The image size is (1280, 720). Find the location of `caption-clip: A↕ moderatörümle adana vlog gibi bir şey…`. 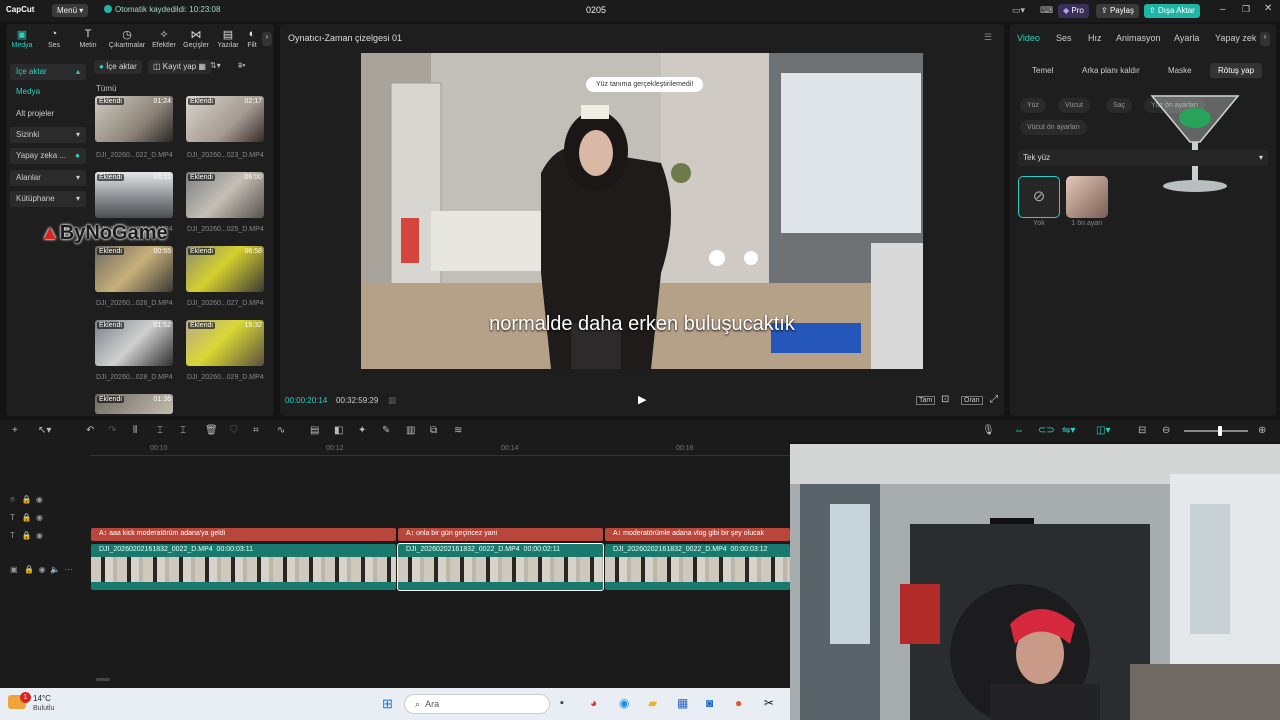

caption-clip: A↕ moderatörümle adana vlog gibi bir şey… is located at coordinates (697, 534).